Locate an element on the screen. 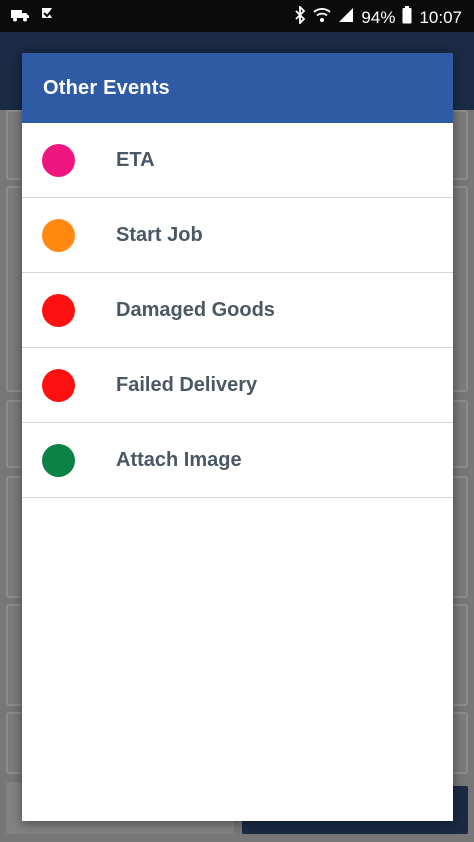 The image size is (474, 842). event-item-damaged-goods: Damaged Goods is located at coordinates (237, 310).